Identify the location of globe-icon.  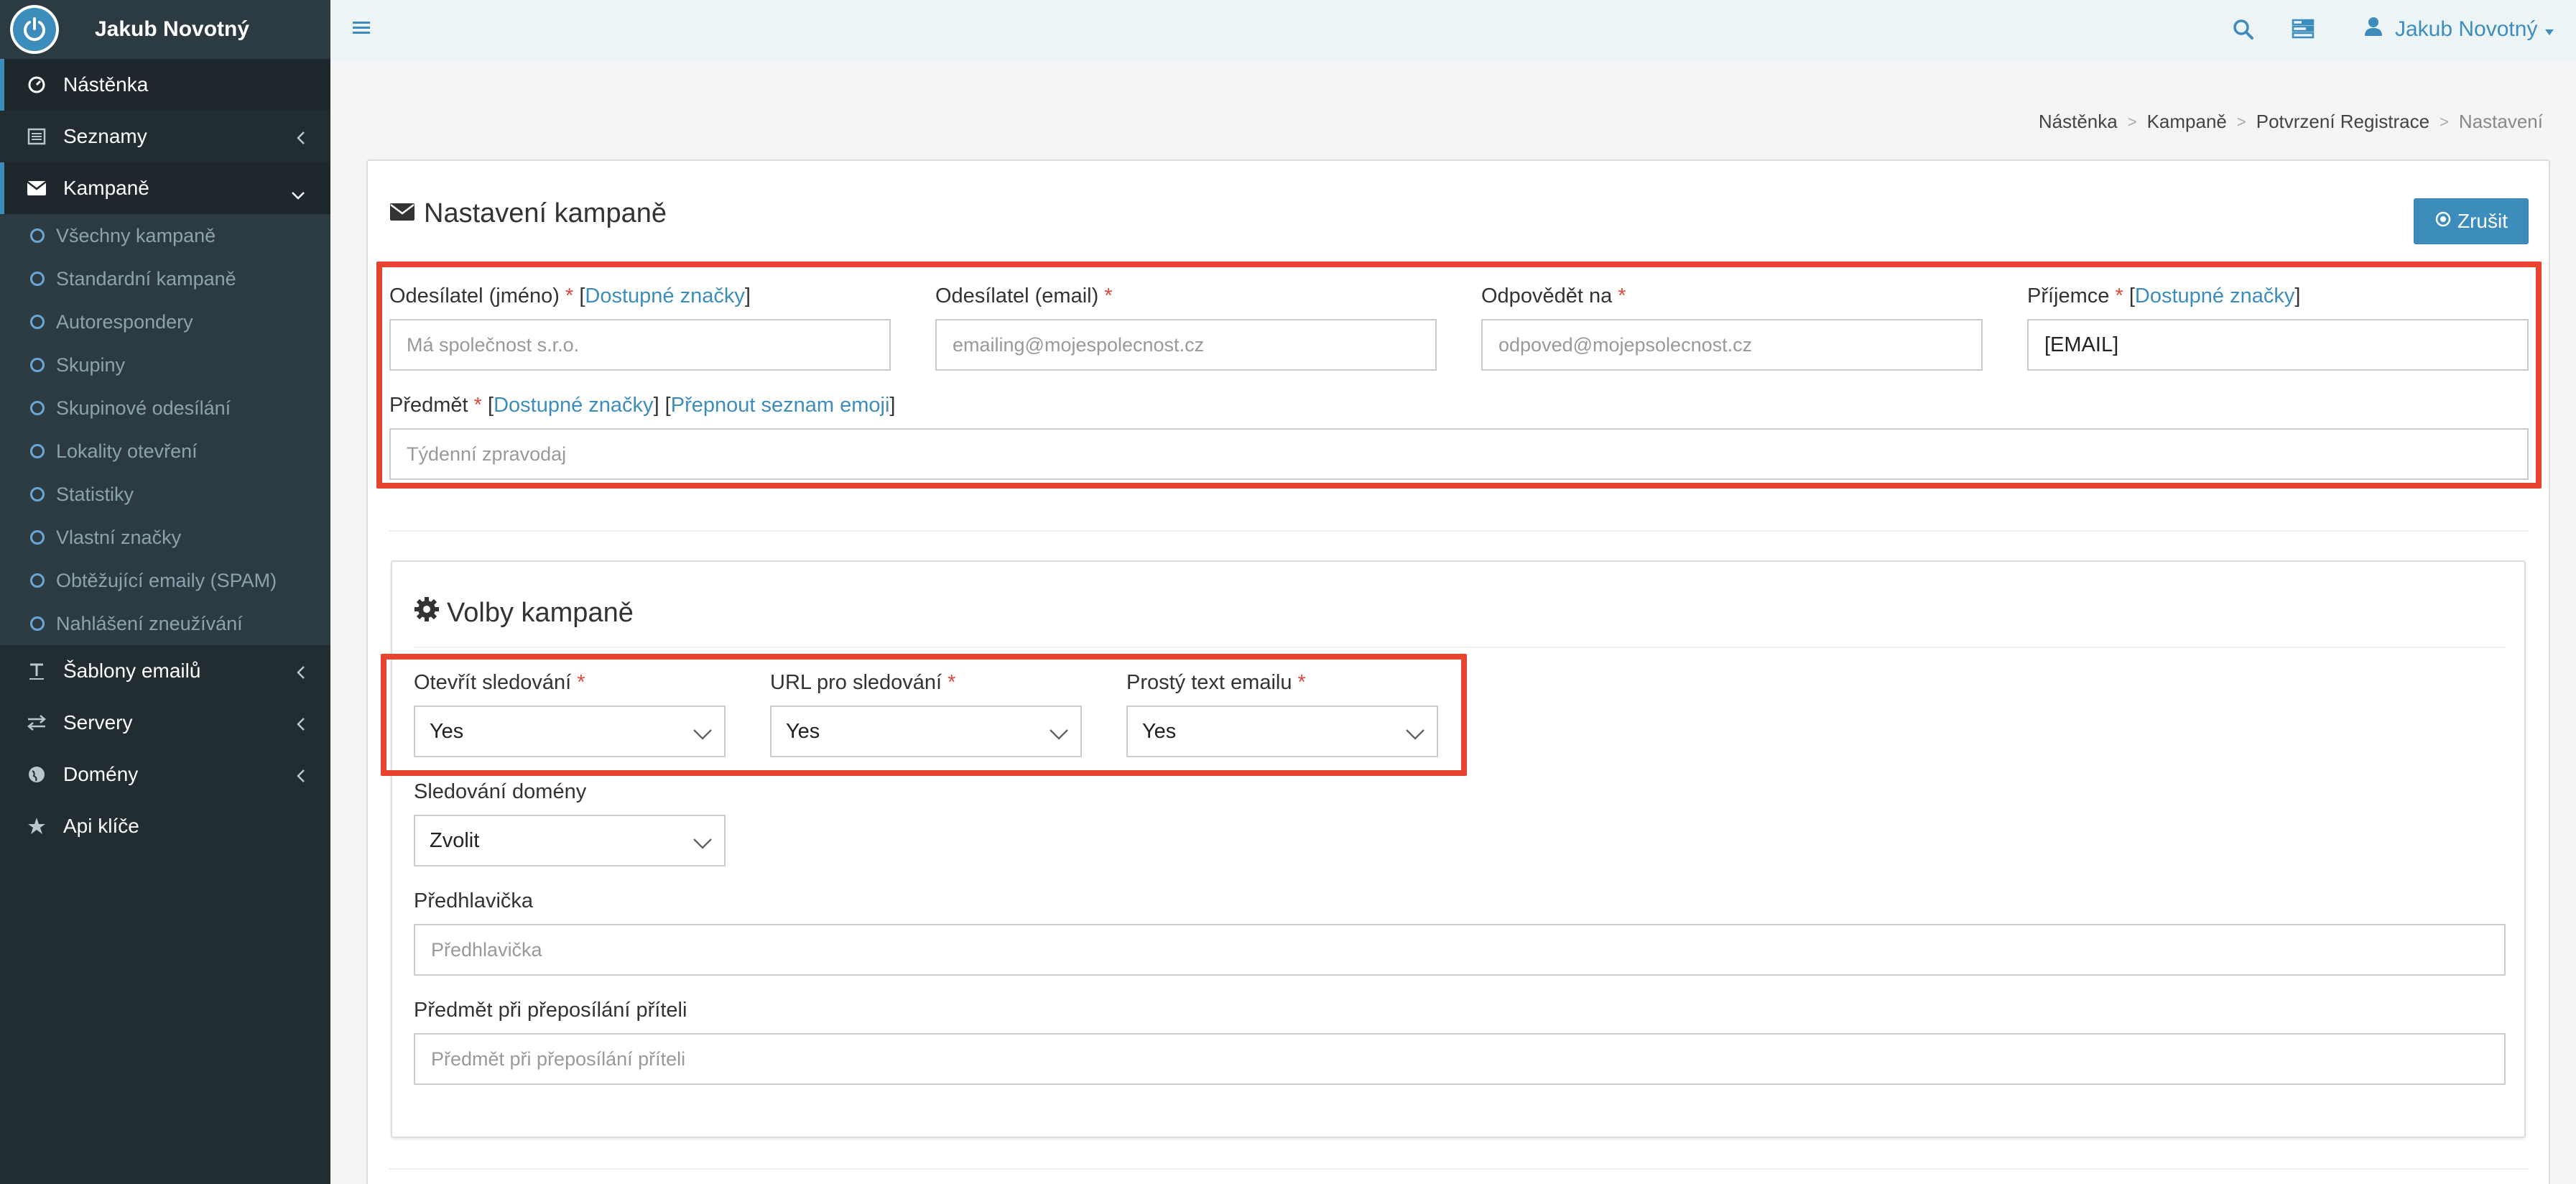
(36, 774).